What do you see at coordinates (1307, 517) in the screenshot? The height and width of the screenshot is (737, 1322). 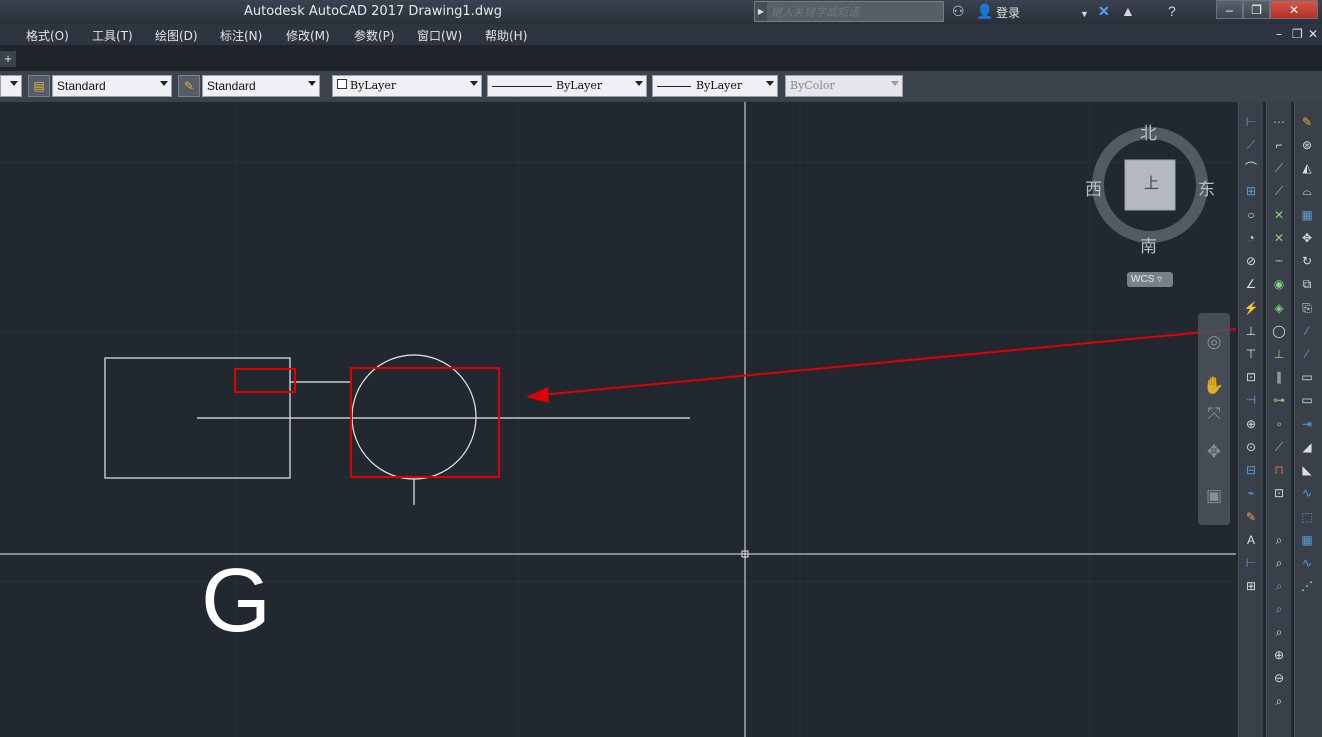 I see `explode-icon: ⬚` at bounding box center [1307, 517].